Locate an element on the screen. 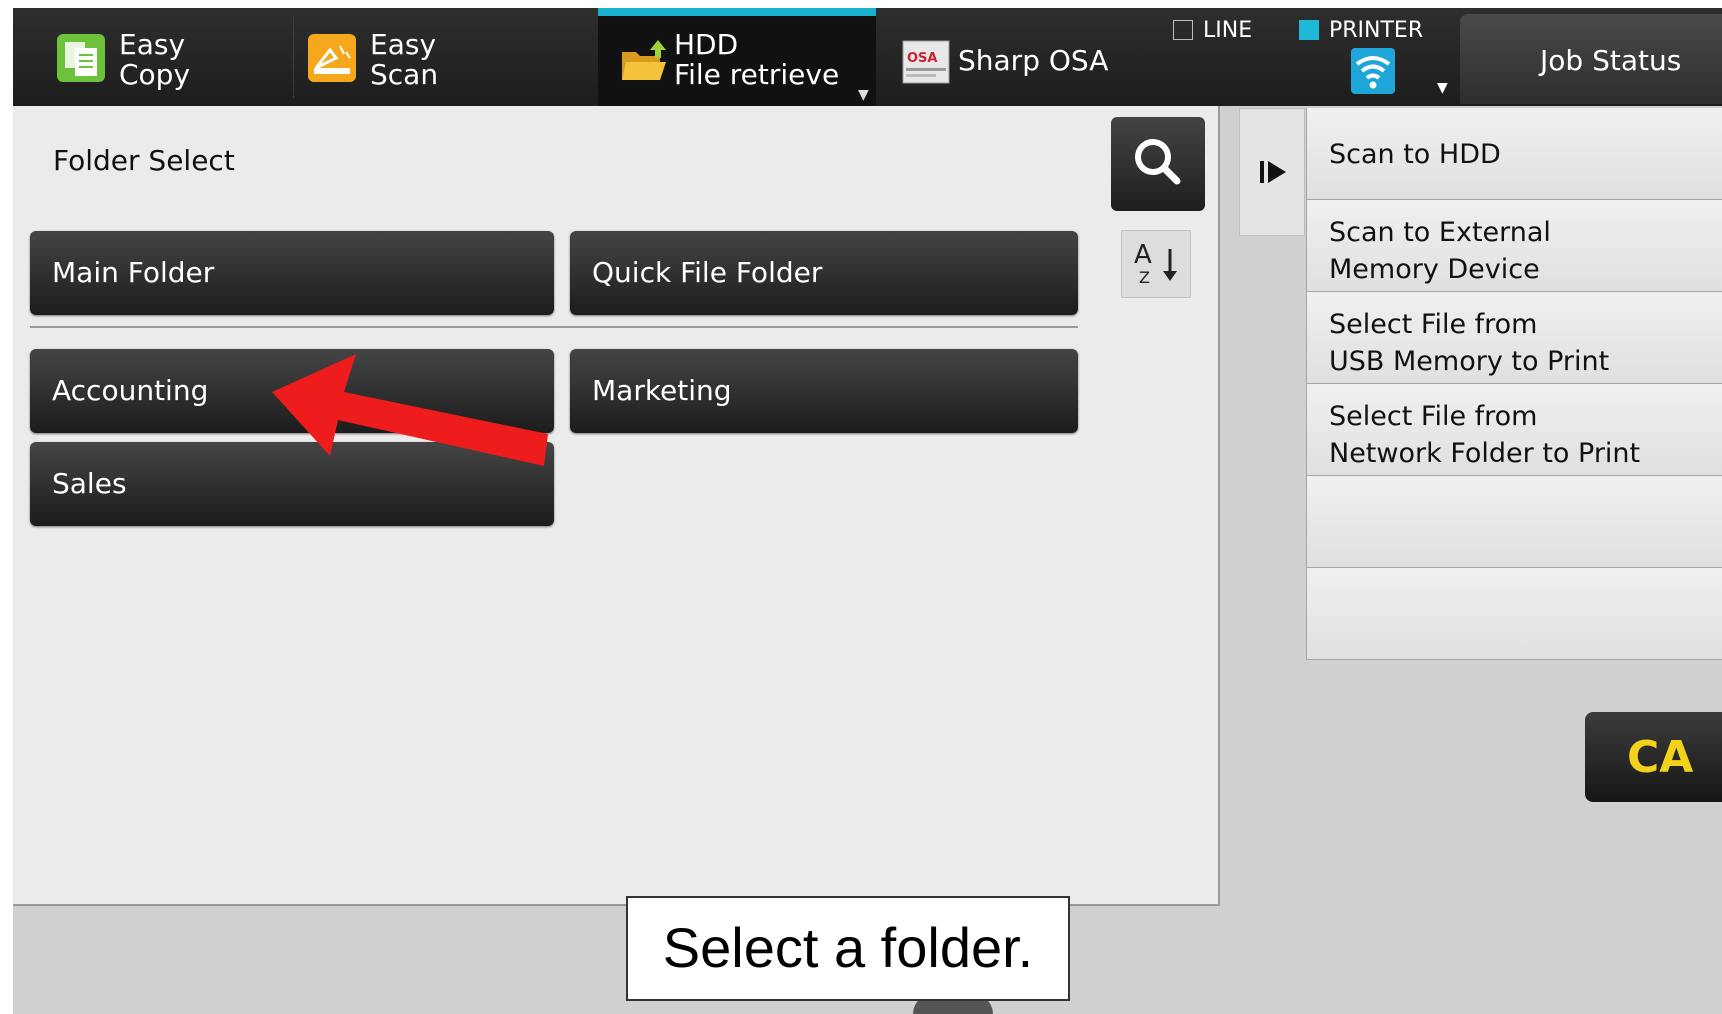  job-status-button: Job Status is located at coordinates (1591, 59).